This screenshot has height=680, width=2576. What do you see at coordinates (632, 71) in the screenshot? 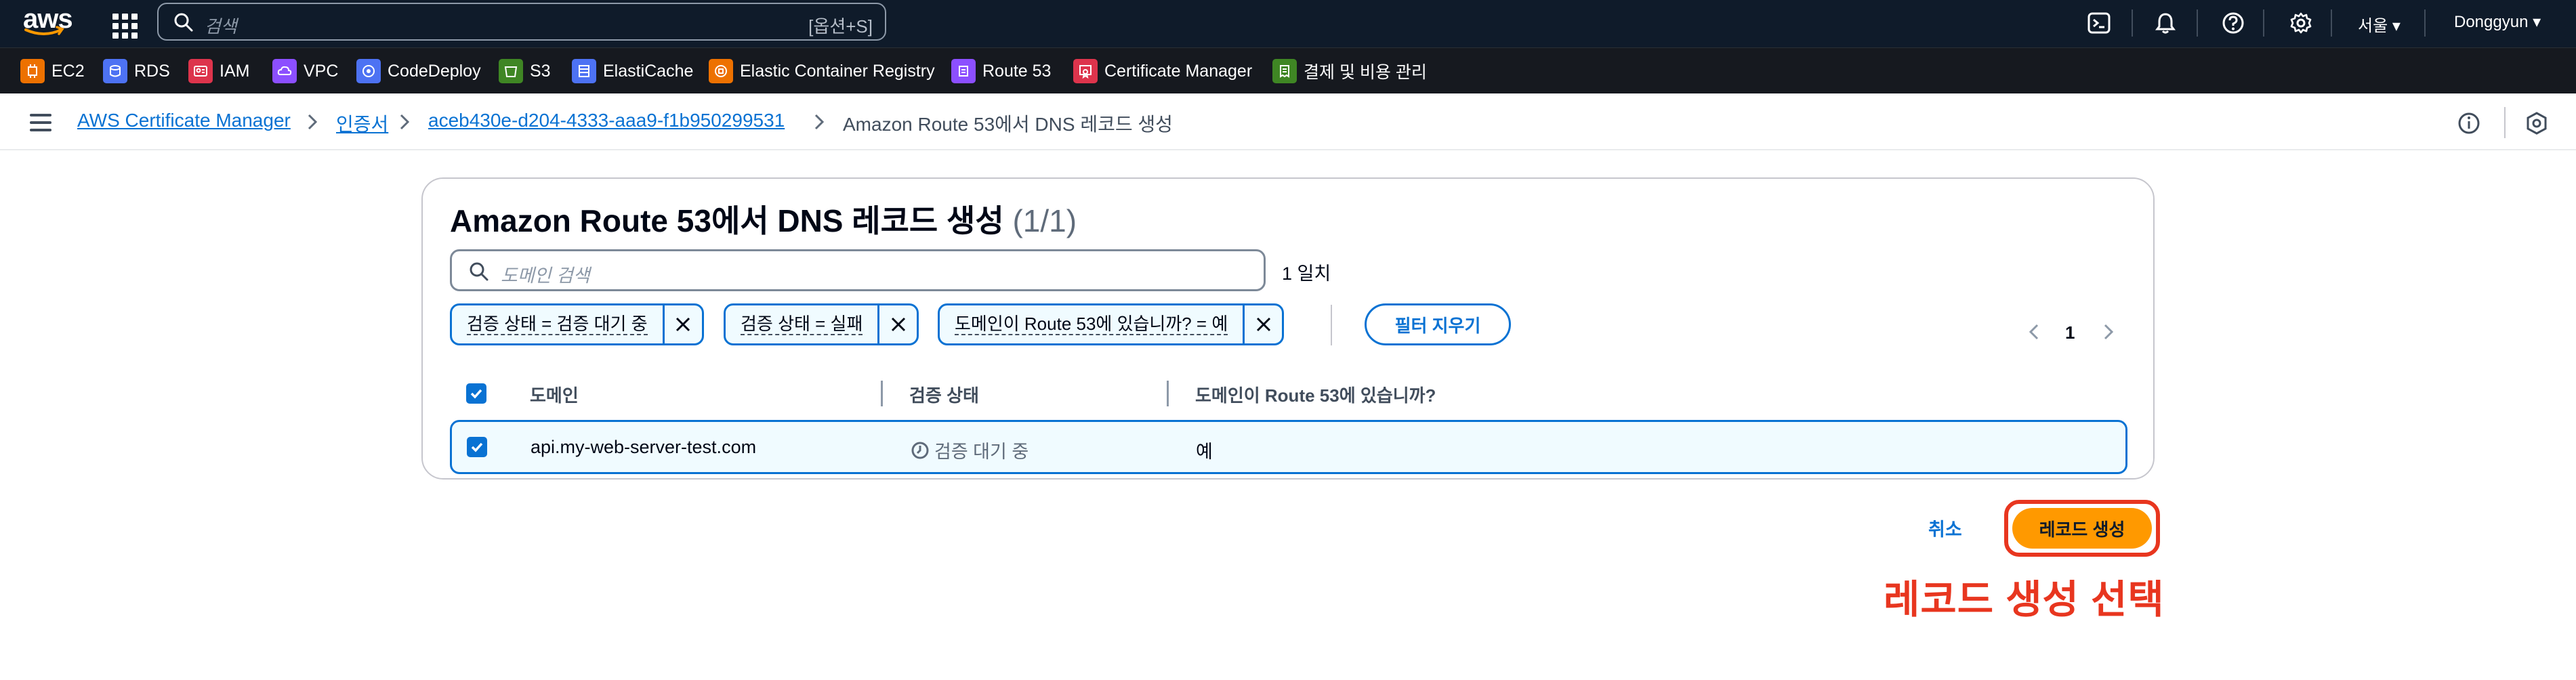
I see `favorite-elasticache: ElastiCache` at bounding box center [632, 71].